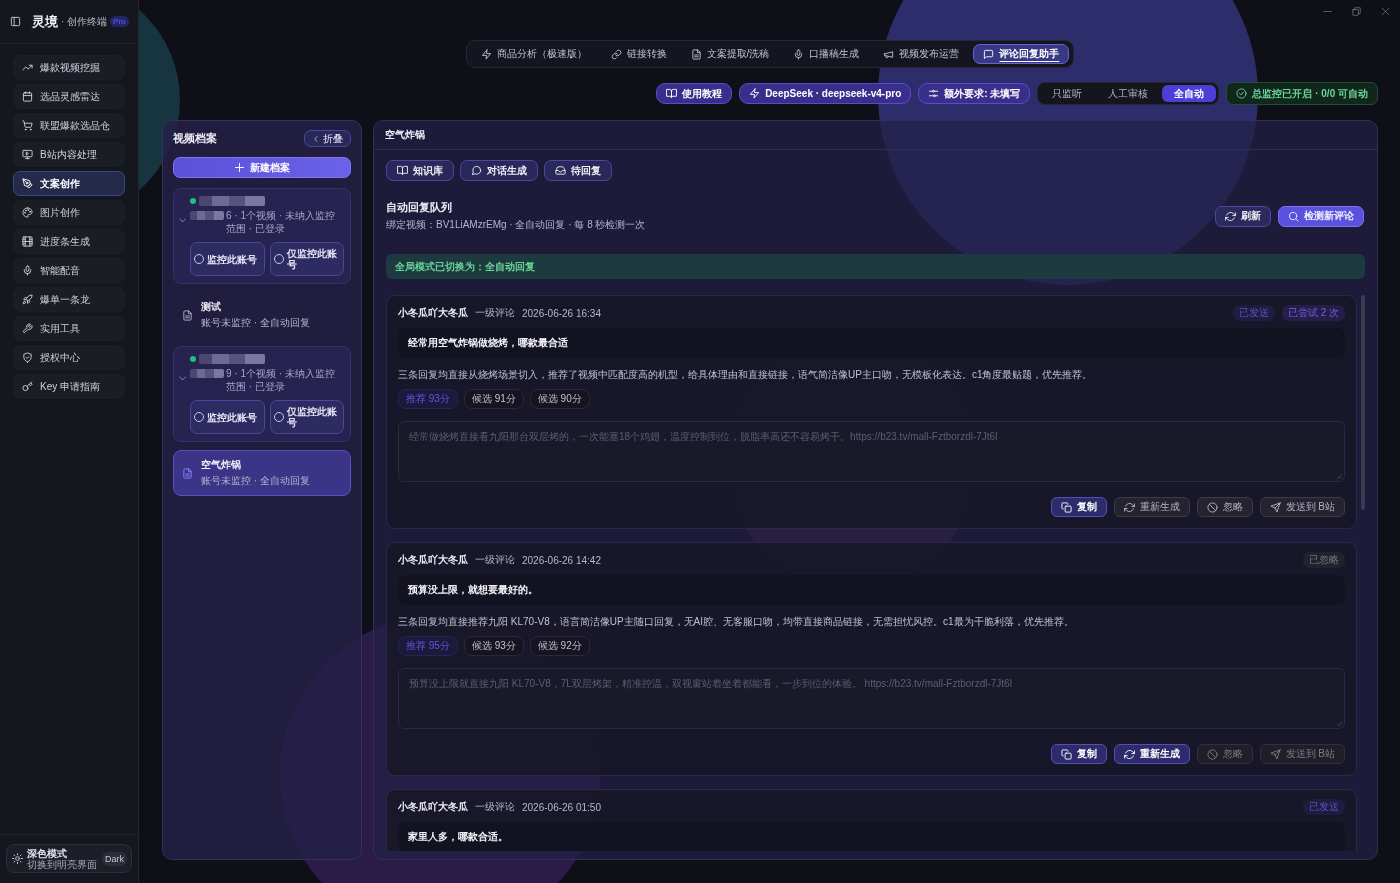 The height and width of the screenshot is (883, 1400). Describe the element at coordinates (262, 473) in the screenshot. I see `archive-item: 空气炸锅 账号未监控 · 全自动回复` at that location.